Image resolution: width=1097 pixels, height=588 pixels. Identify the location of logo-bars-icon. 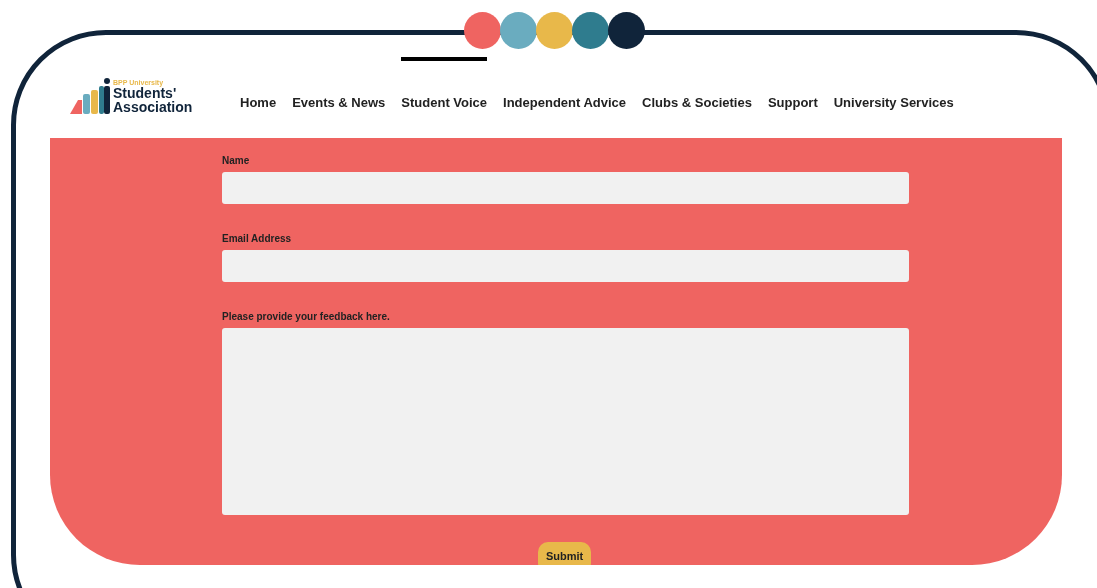
(90, 96).